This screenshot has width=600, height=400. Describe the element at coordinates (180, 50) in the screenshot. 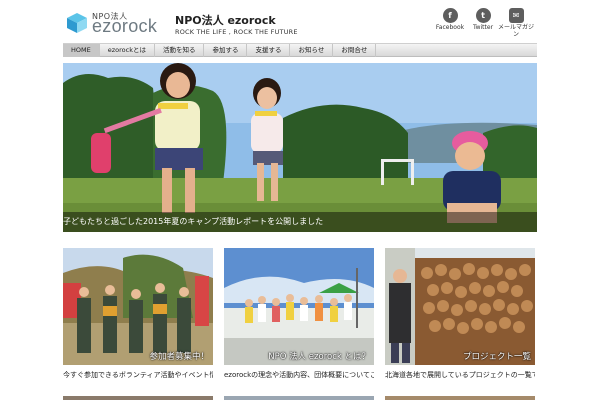

I see `nav-item-activities: 活動を知る` at that location.